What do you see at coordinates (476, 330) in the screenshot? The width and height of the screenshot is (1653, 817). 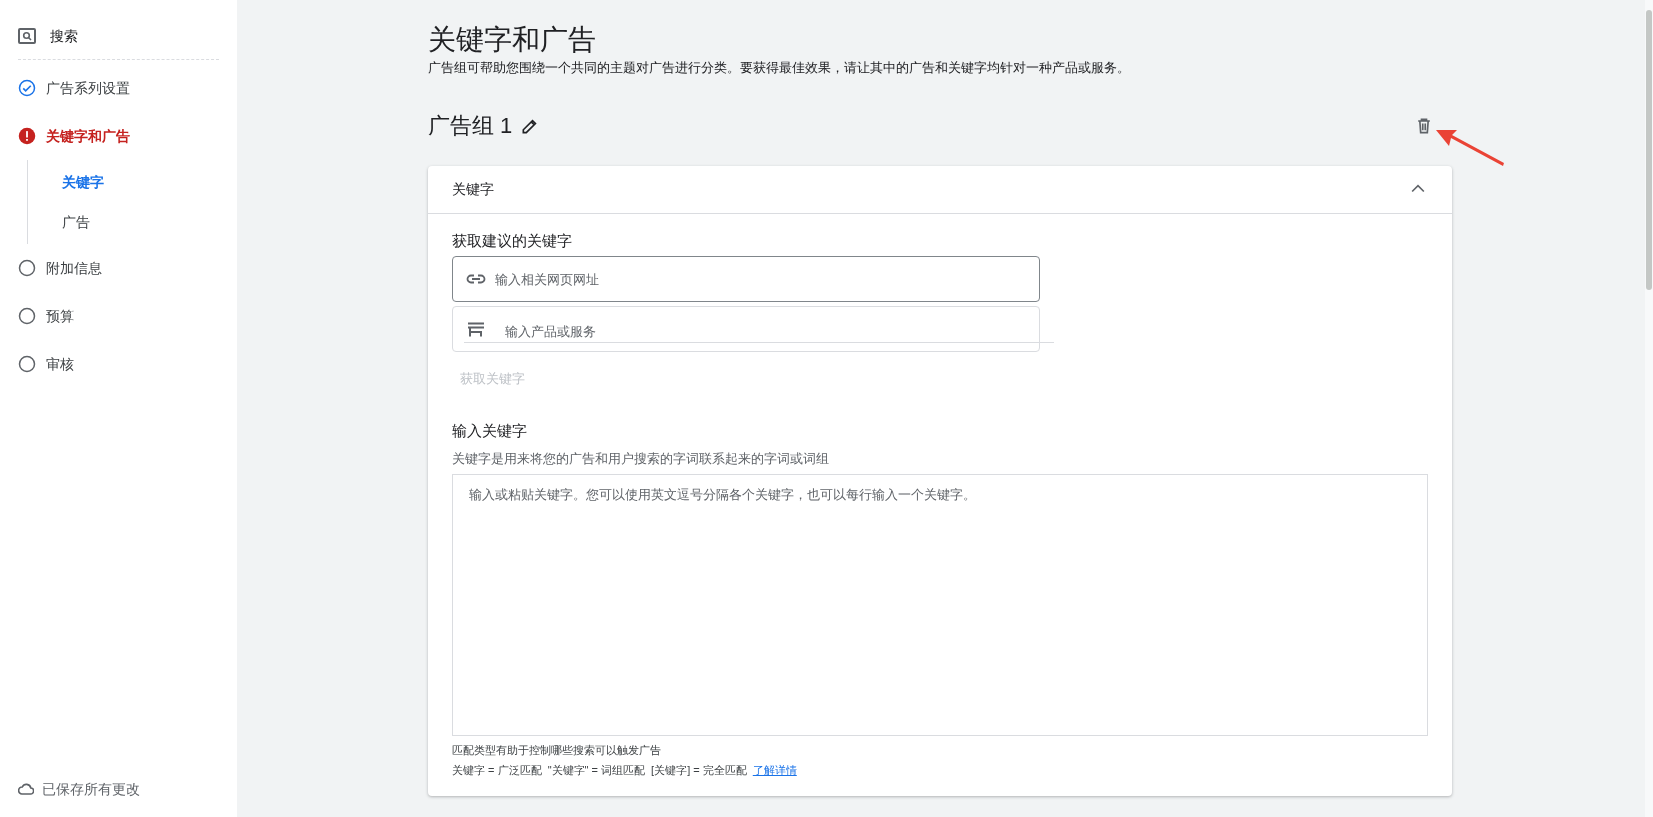 I see `store-icon` at bounding box center [476, 330].